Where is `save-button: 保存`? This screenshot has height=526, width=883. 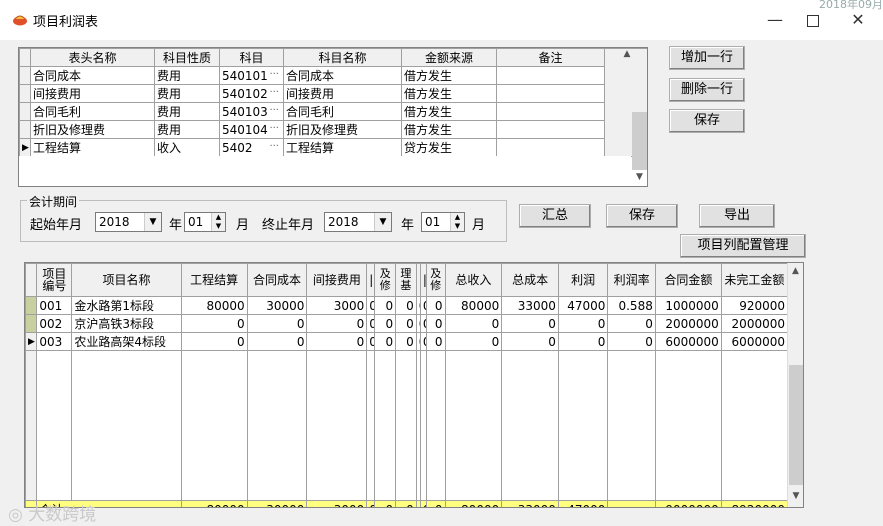 save-button: 保存 is located at coordinates (642, 216).